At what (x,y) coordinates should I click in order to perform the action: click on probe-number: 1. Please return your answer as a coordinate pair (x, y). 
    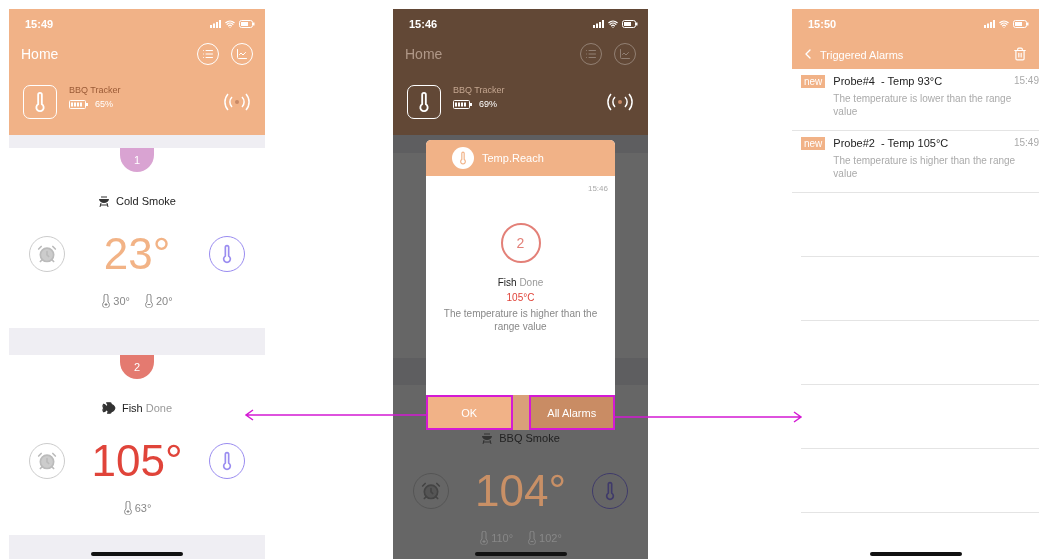
    Looking at the image, I should click on (137, 160).